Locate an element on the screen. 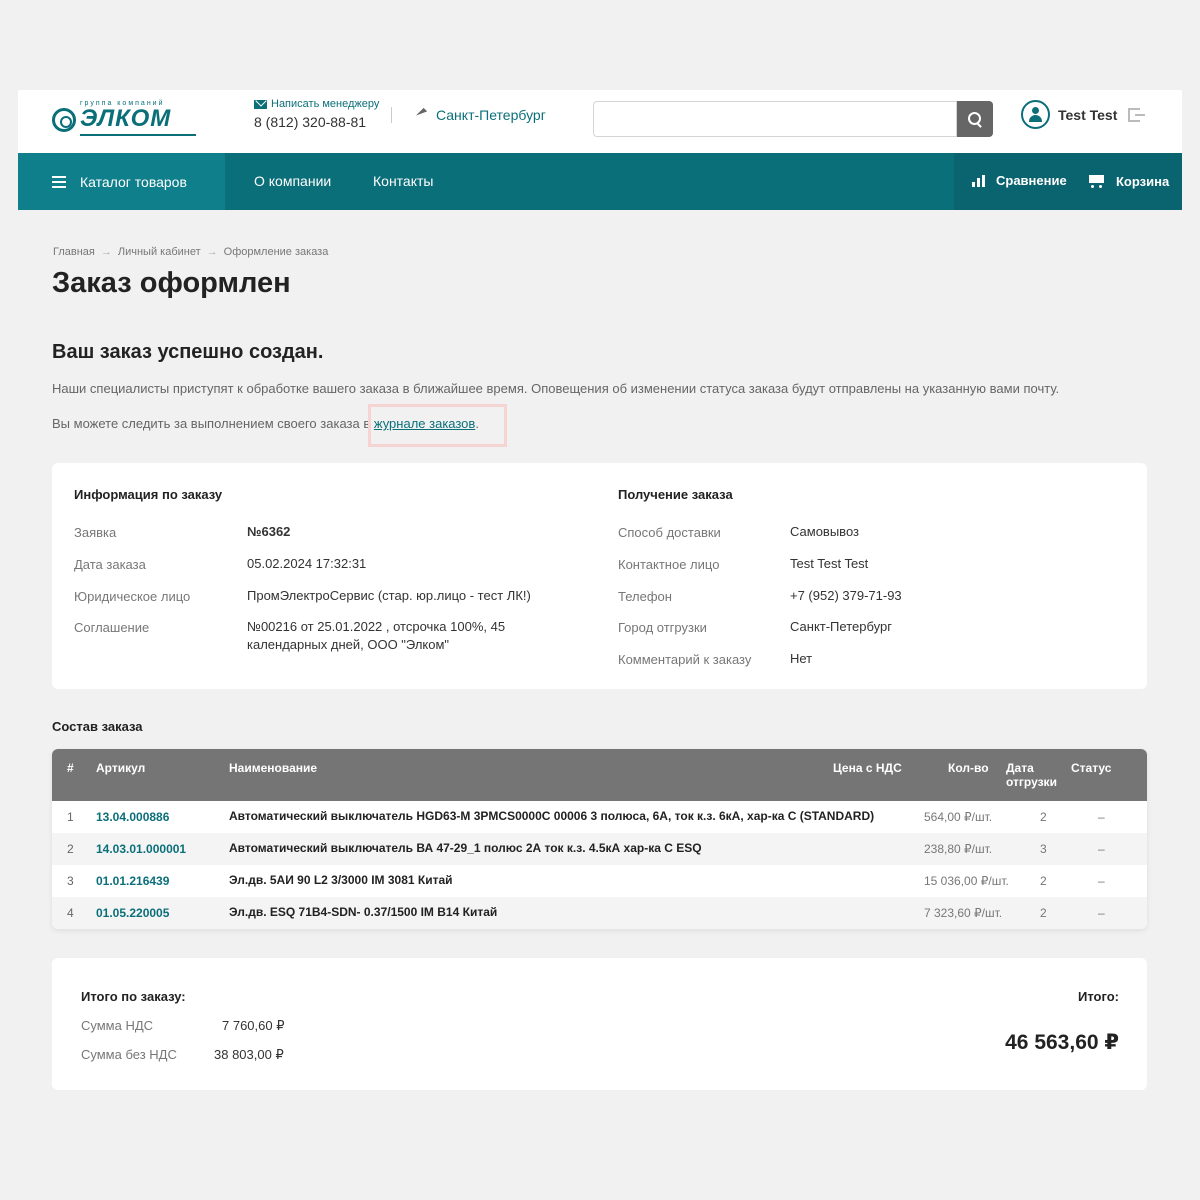 The height and width of the screenshot is (1200, 1200). contact-block: Написать менеджеру 8 (812) 320-88-81 is located at coordinates (316, 114).